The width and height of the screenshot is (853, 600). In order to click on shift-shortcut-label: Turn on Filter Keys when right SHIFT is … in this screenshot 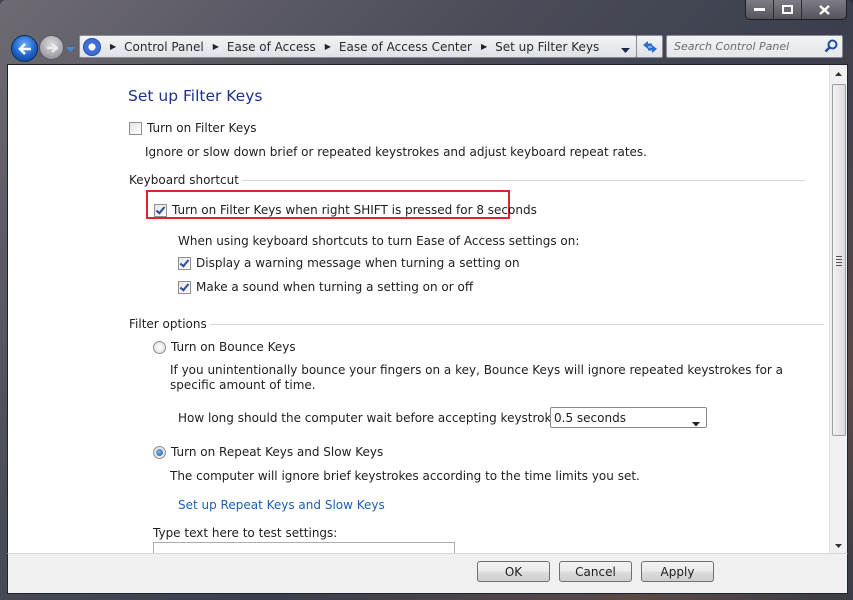, I will do `click(354, 210)`.